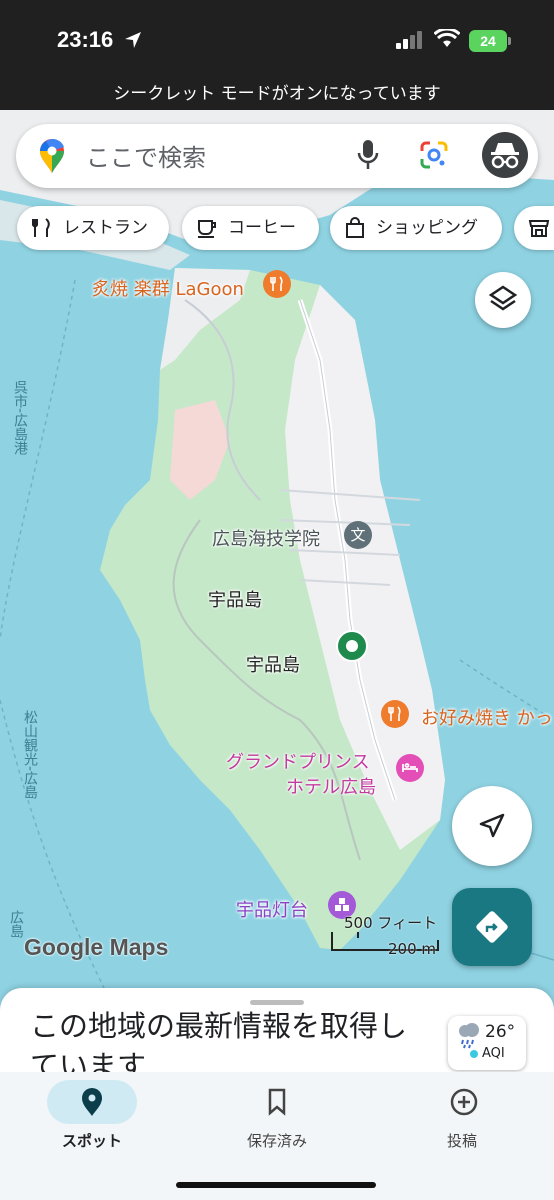 This screenshot has width=554, height=1200. I want to click on map-route-label-matsuyama: 松山観光-広島, so click(30, 755).